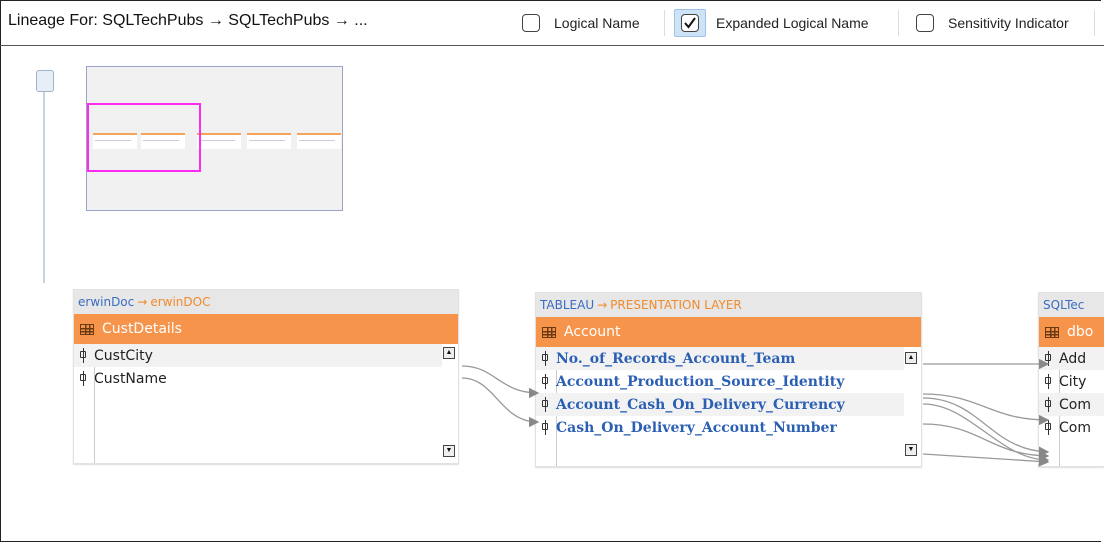 The height and width of the screenshot is (544, 1104). I want to click on lineage-links, so click(755, 412).